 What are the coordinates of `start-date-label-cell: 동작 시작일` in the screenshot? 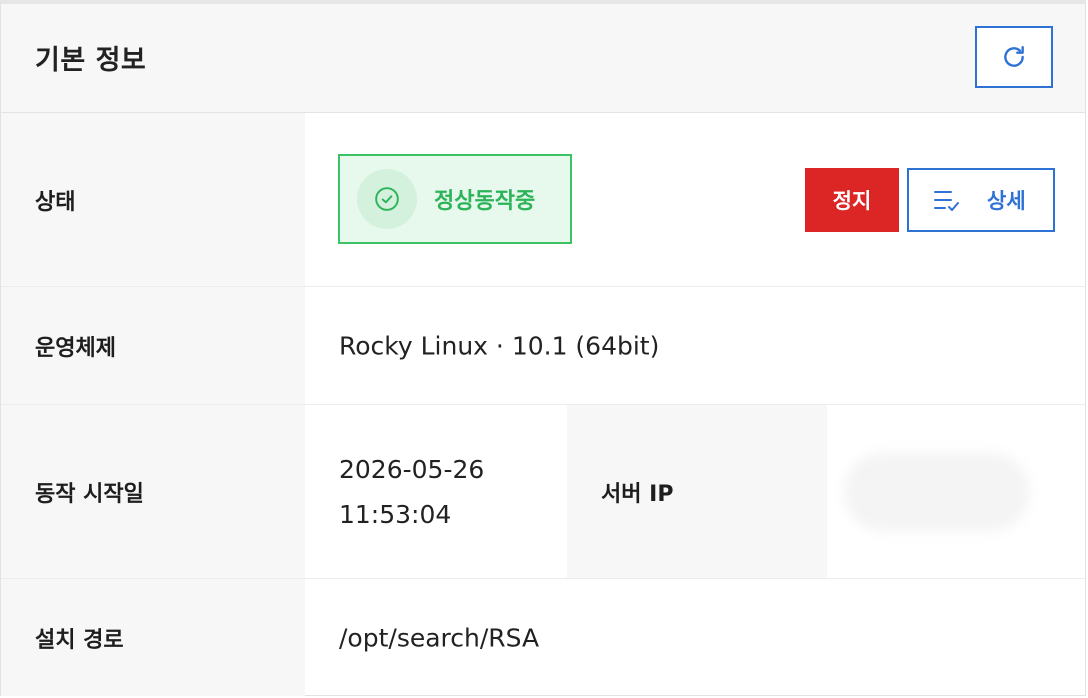 It's located at (153, 491).